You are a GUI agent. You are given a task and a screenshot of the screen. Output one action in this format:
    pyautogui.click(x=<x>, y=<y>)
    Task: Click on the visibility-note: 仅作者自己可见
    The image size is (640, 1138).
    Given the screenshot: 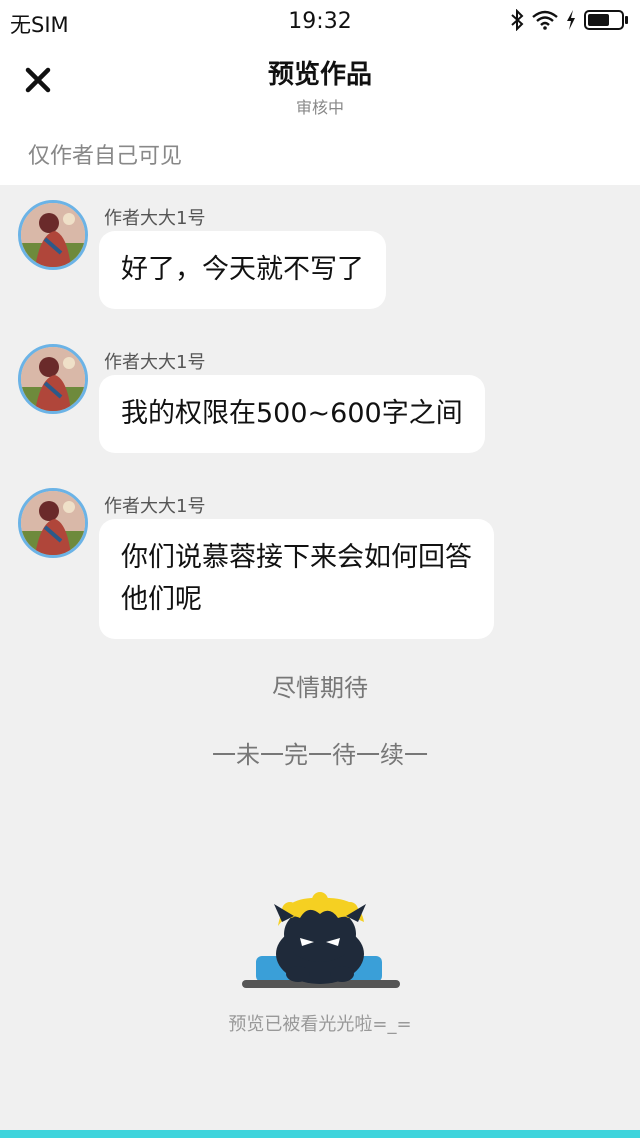 What is the action you would take?
    pyautogui.click(x=105, y=156)
    